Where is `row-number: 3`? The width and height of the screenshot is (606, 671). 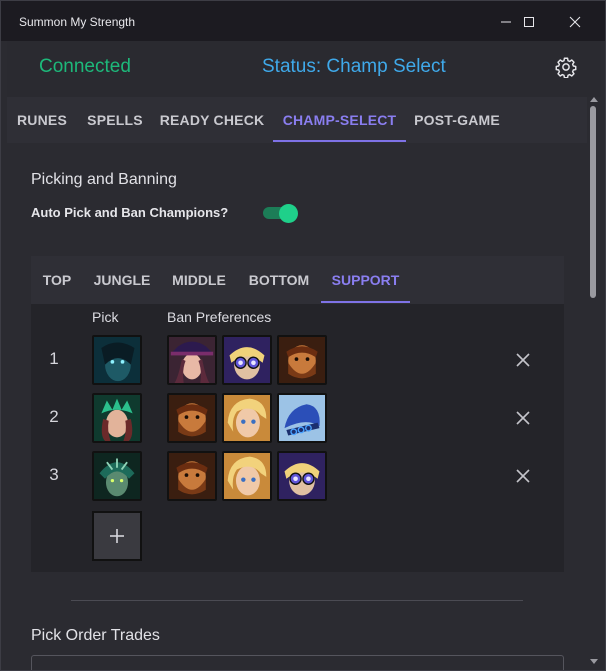
row-number: 3 is located at coordinates (54, 474).